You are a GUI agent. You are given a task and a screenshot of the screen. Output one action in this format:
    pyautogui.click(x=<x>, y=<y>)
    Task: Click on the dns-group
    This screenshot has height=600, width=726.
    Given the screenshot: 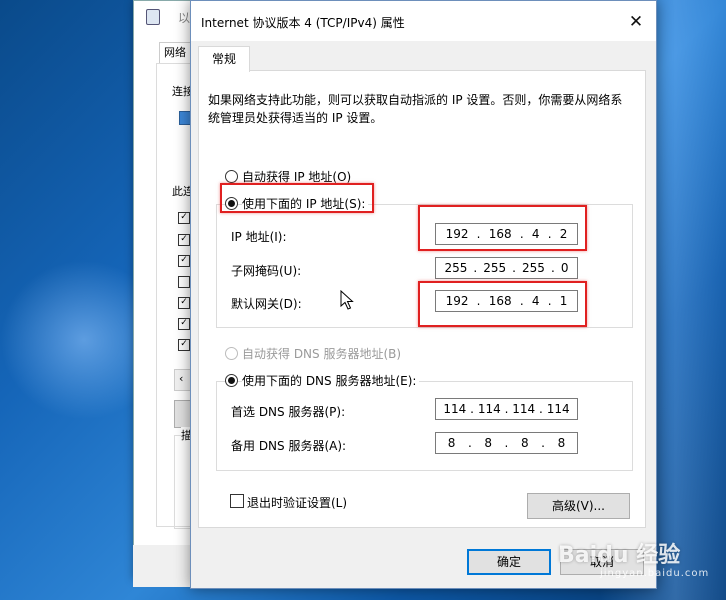 What is the action you would take?
    pyautogui.click(x=424, y=426)
    